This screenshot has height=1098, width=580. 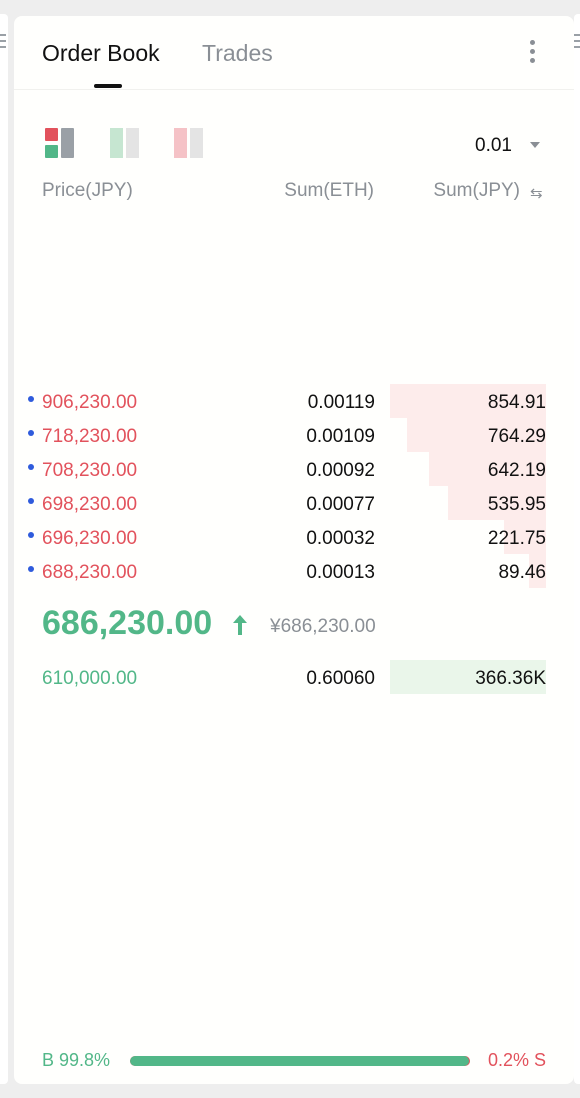 What do you see at coordinates (87, 190) in the screenshot?
I see `column-header-price: Price(JPY)` at bounding box center [87, 190].